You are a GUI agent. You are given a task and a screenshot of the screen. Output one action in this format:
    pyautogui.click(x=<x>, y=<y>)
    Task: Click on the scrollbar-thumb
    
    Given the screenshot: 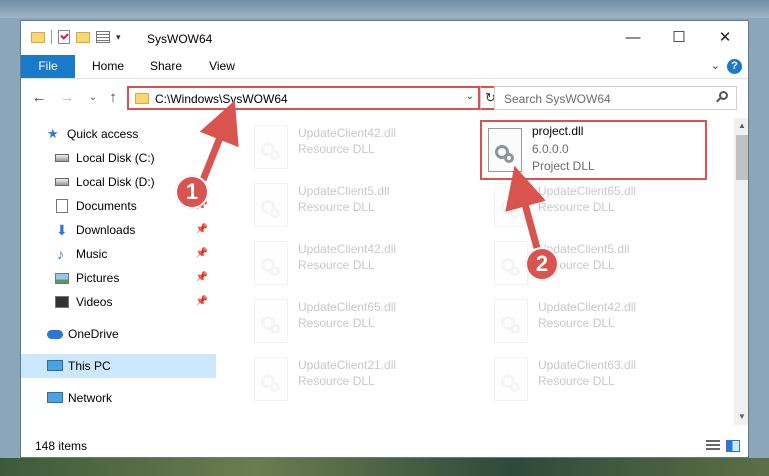 What is the action you would take?
    pyautogui.click(x=742, y=157)
    